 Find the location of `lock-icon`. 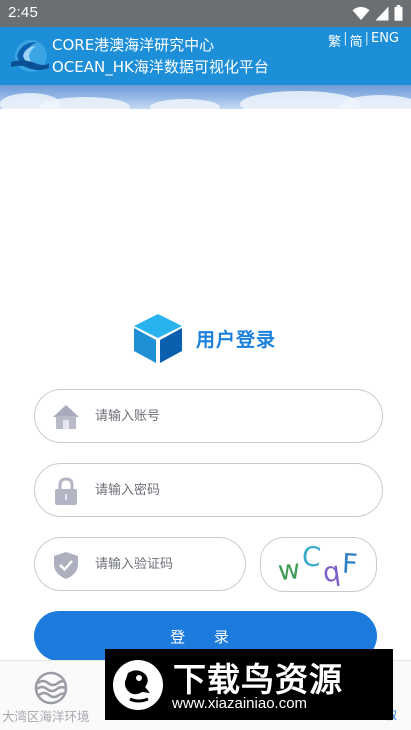

lock-icon is located at coordinates (66, 491).